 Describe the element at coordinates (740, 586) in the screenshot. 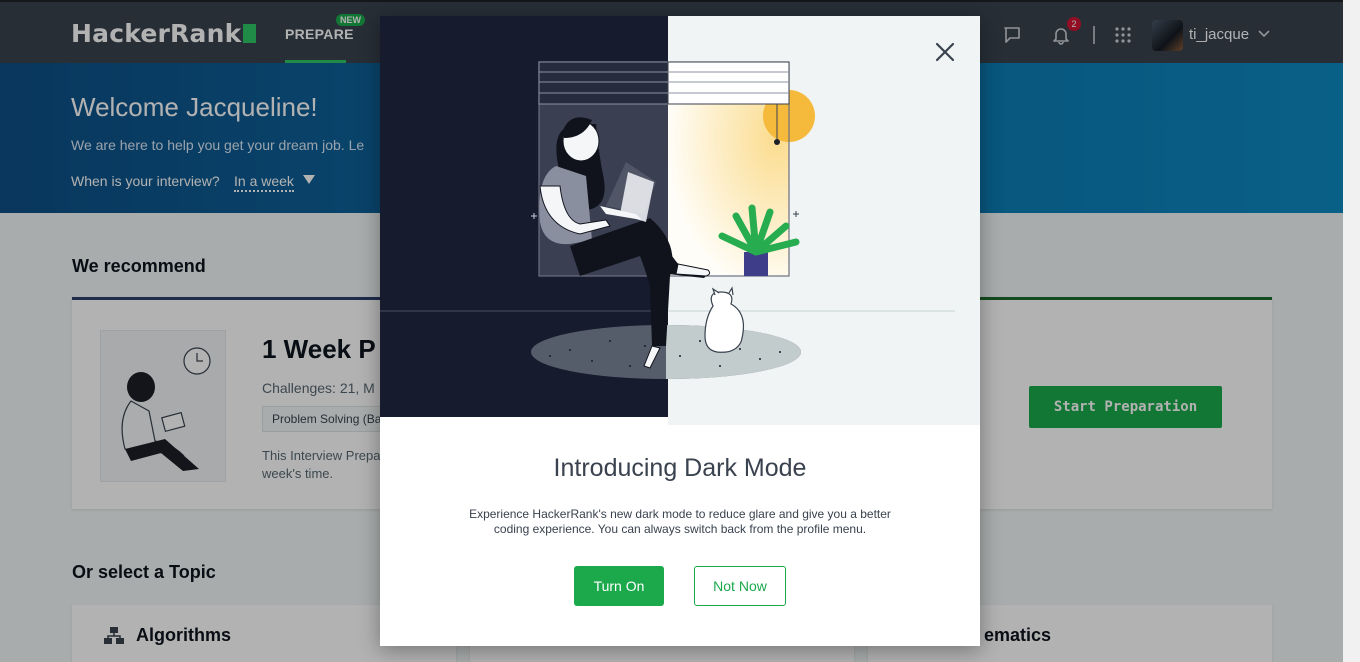

I see `not-now-button: Not Now` at that location.